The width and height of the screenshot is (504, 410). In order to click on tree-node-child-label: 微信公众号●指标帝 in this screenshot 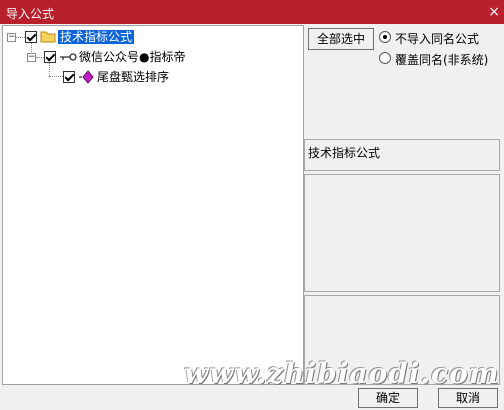, I will do `click(132, 57)`.